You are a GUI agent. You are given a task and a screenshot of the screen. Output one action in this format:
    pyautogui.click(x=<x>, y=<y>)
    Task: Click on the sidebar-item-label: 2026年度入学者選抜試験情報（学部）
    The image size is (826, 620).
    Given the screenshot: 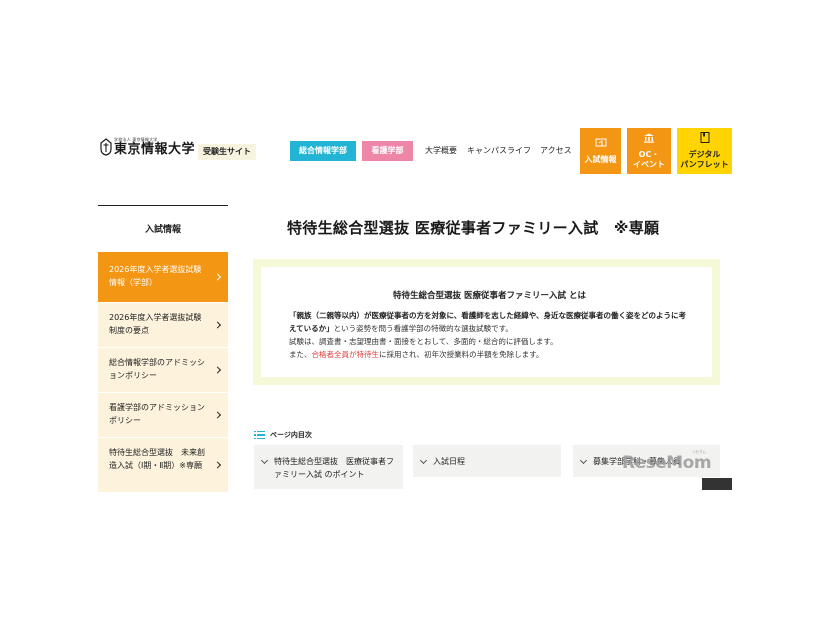 What is the action you would take?
    pyautogui.click(x=155, y=276)
    